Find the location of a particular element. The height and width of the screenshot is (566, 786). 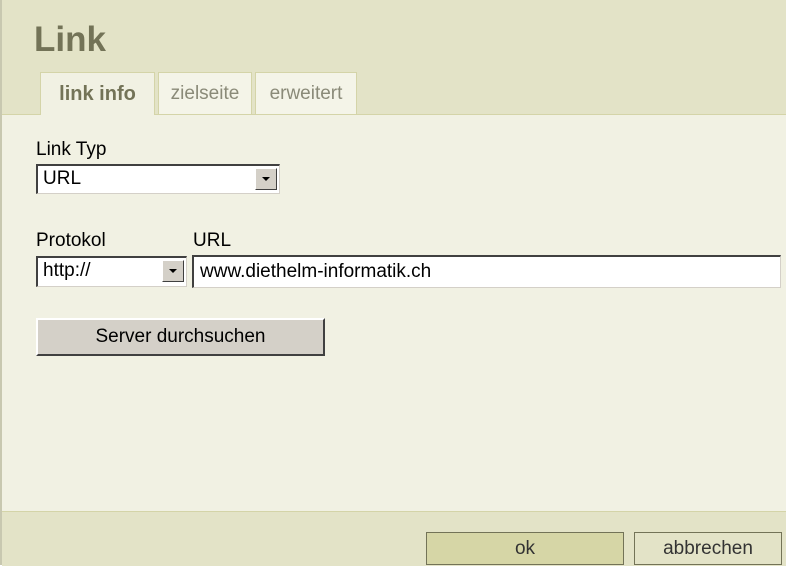

ok-button: ok is located at coordinates (525, 548).